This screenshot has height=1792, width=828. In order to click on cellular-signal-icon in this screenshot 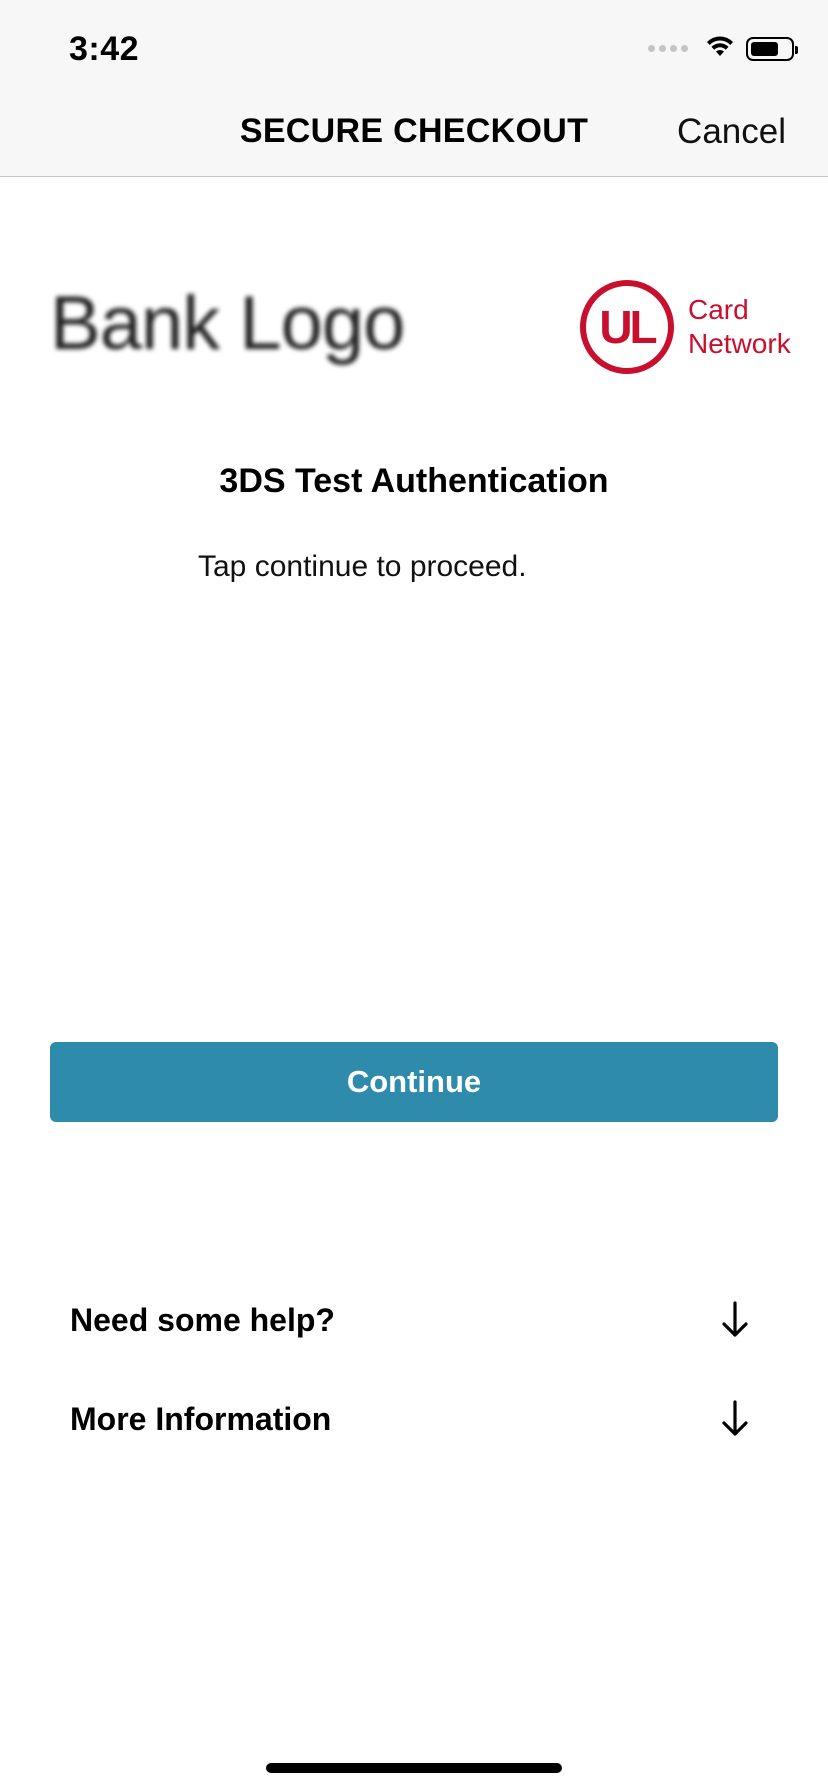, I will do `click(668, 48)`.